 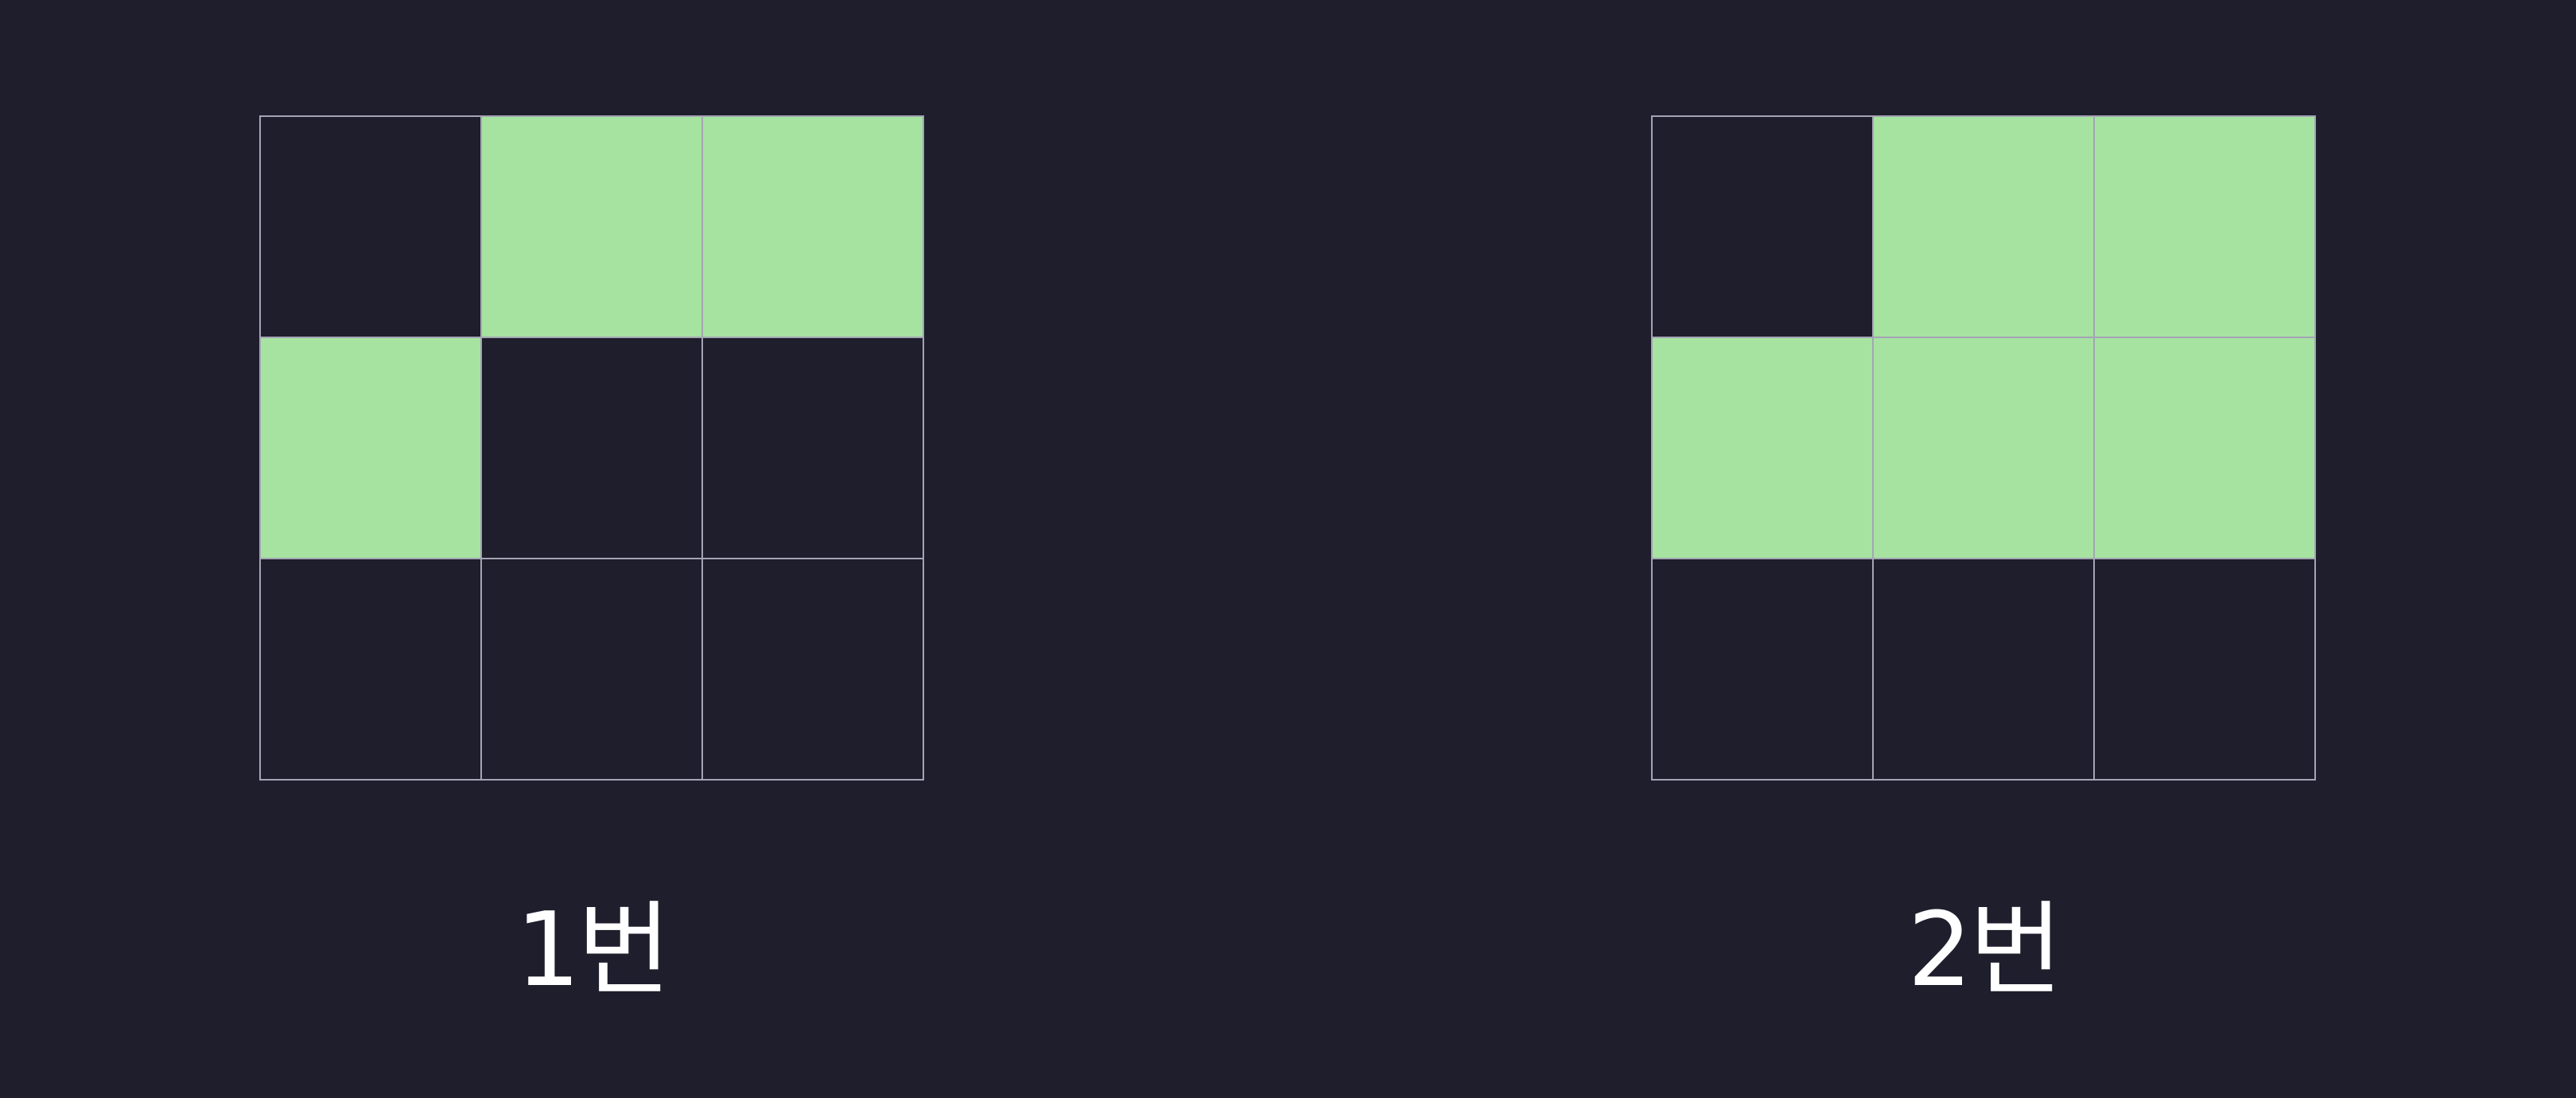 What do you see at coordinates (812, 448) in the screenshot?
I see `empty-cell-r1-c2` at bounding box center [812, 448].